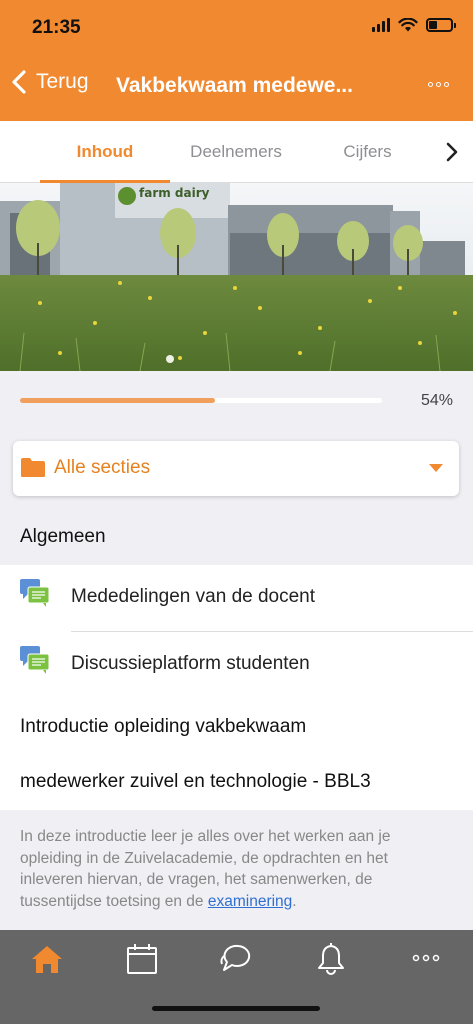  Describe the element at coordinates (47, 959) in the screenshot. I see `home-icon` at that location.